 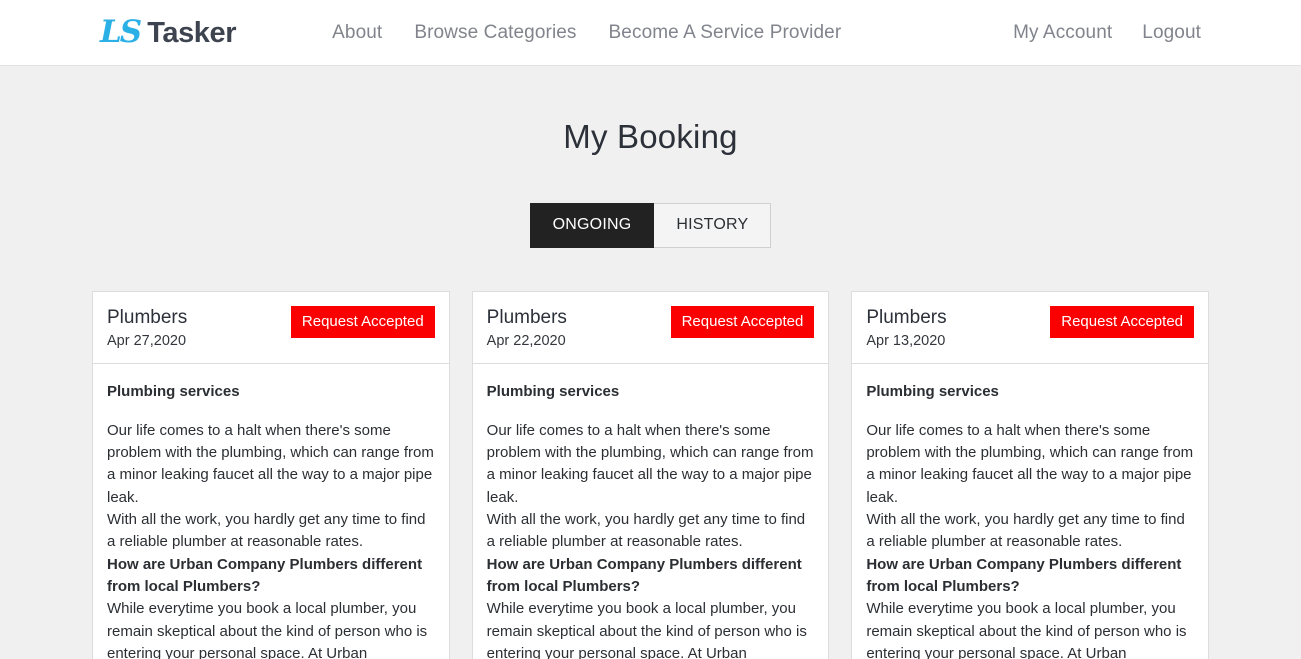 I want to click on secondary-navigation: My Account Logout, so click(x=1107, y=33).